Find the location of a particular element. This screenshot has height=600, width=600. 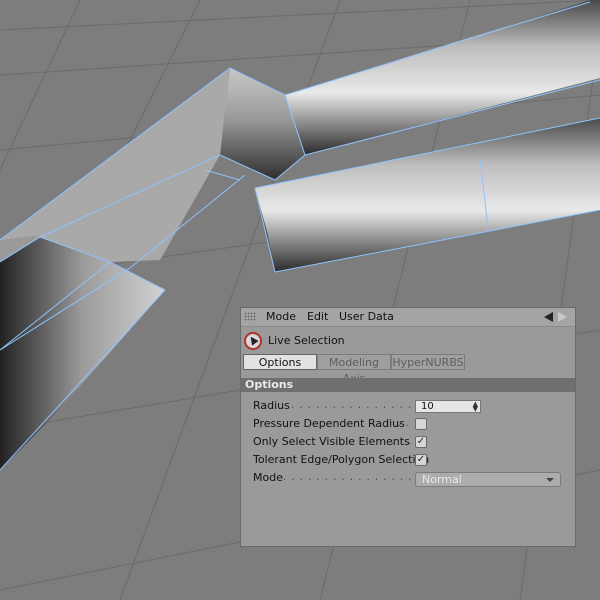

visible-only-row: Only Select Visible Elements . . . . ✓ is located at coordinates (408, 442).